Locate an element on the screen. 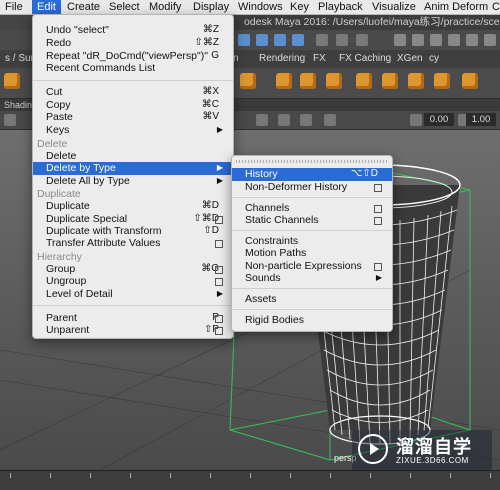 Image resolution: width=500 pixels, height=490 pixels. menu-item-recent-commands: Recent Commands List is located at coordinates (133, 68).